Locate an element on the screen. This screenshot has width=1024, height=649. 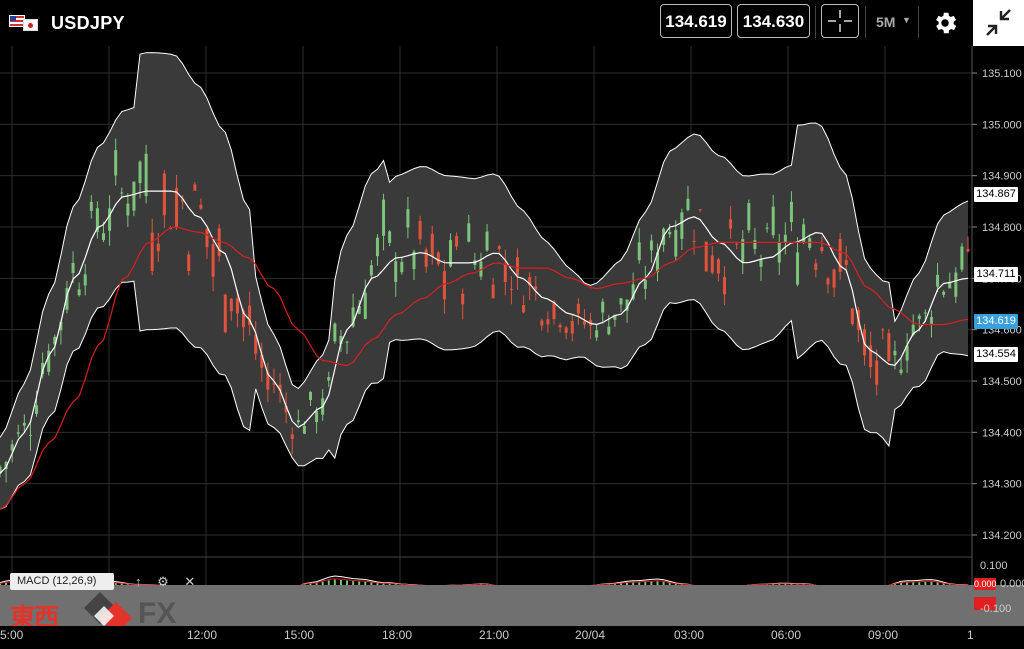
last-price-label: 134.619 is located at coordinates (996, 321).